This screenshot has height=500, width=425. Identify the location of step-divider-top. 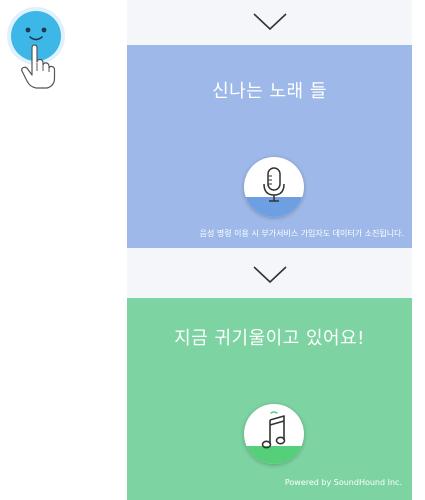
(269, 22).